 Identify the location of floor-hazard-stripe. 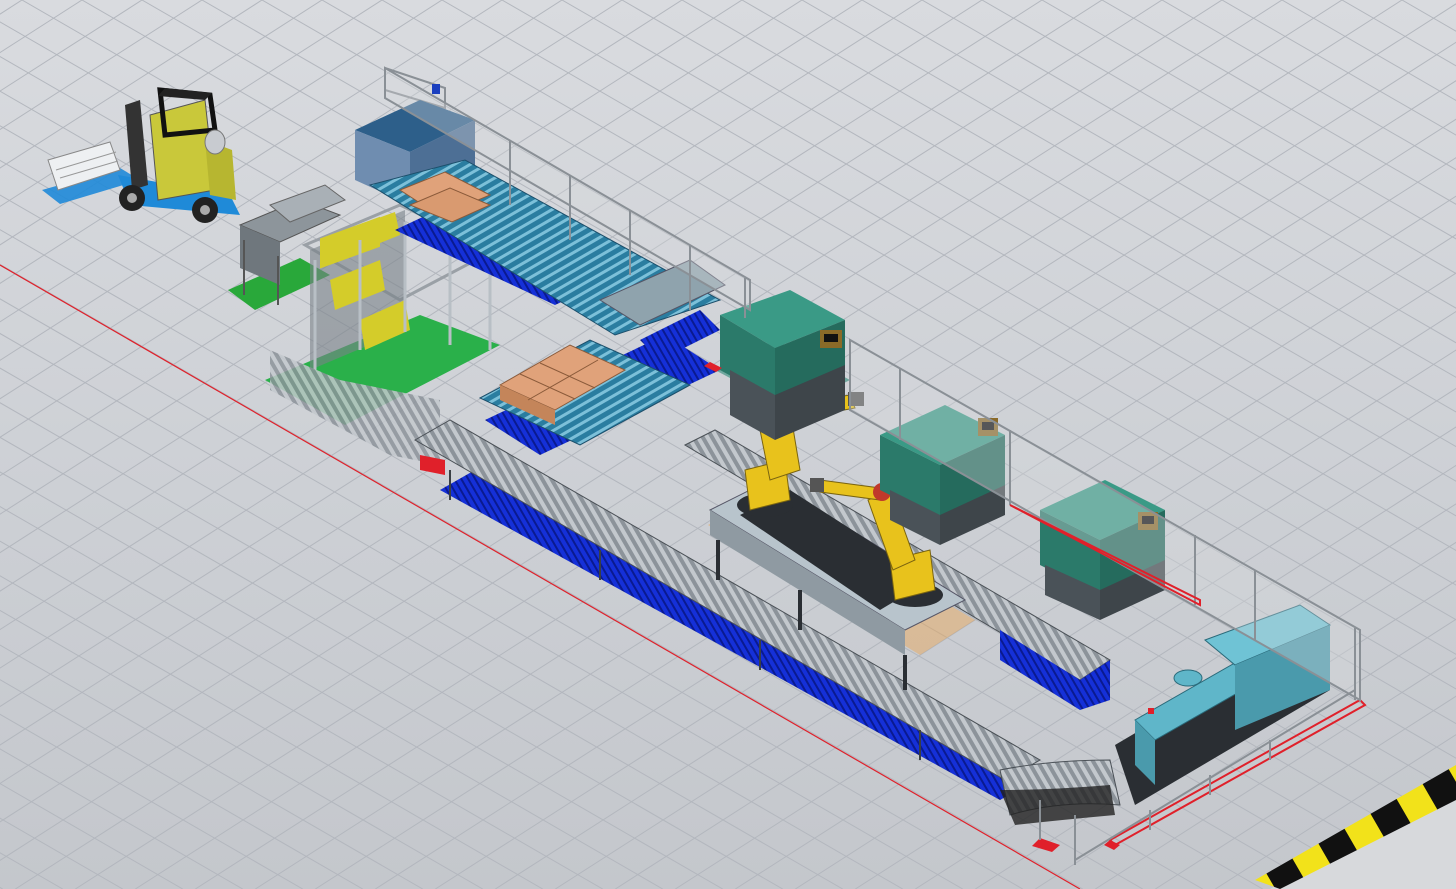
(1355, 827).